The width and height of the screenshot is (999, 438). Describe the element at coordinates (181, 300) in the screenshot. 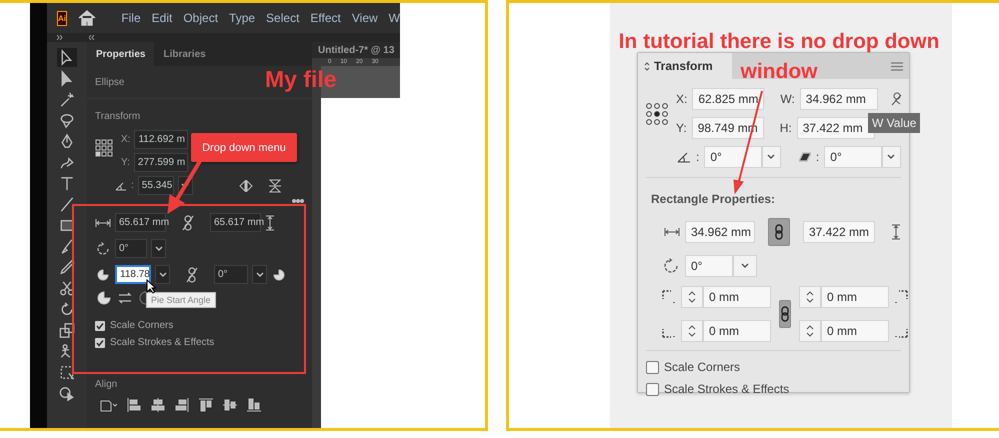

I see `tooltip: Pie Start Angle` at that location.